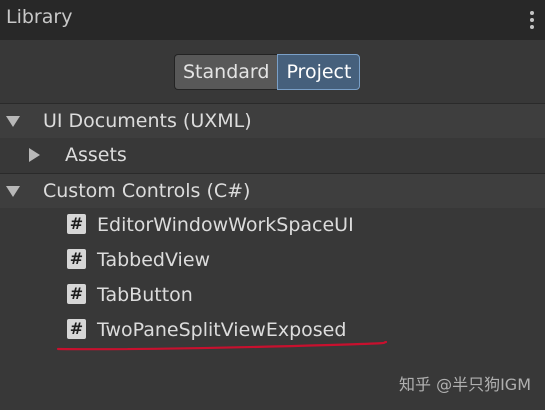 This screenshot has height=410, width=545. What do you see at coordinates (464, 384) in the screenshot?
I see `watermark: 知乎 @半只狗IGM` at bounding box center [464, 384].